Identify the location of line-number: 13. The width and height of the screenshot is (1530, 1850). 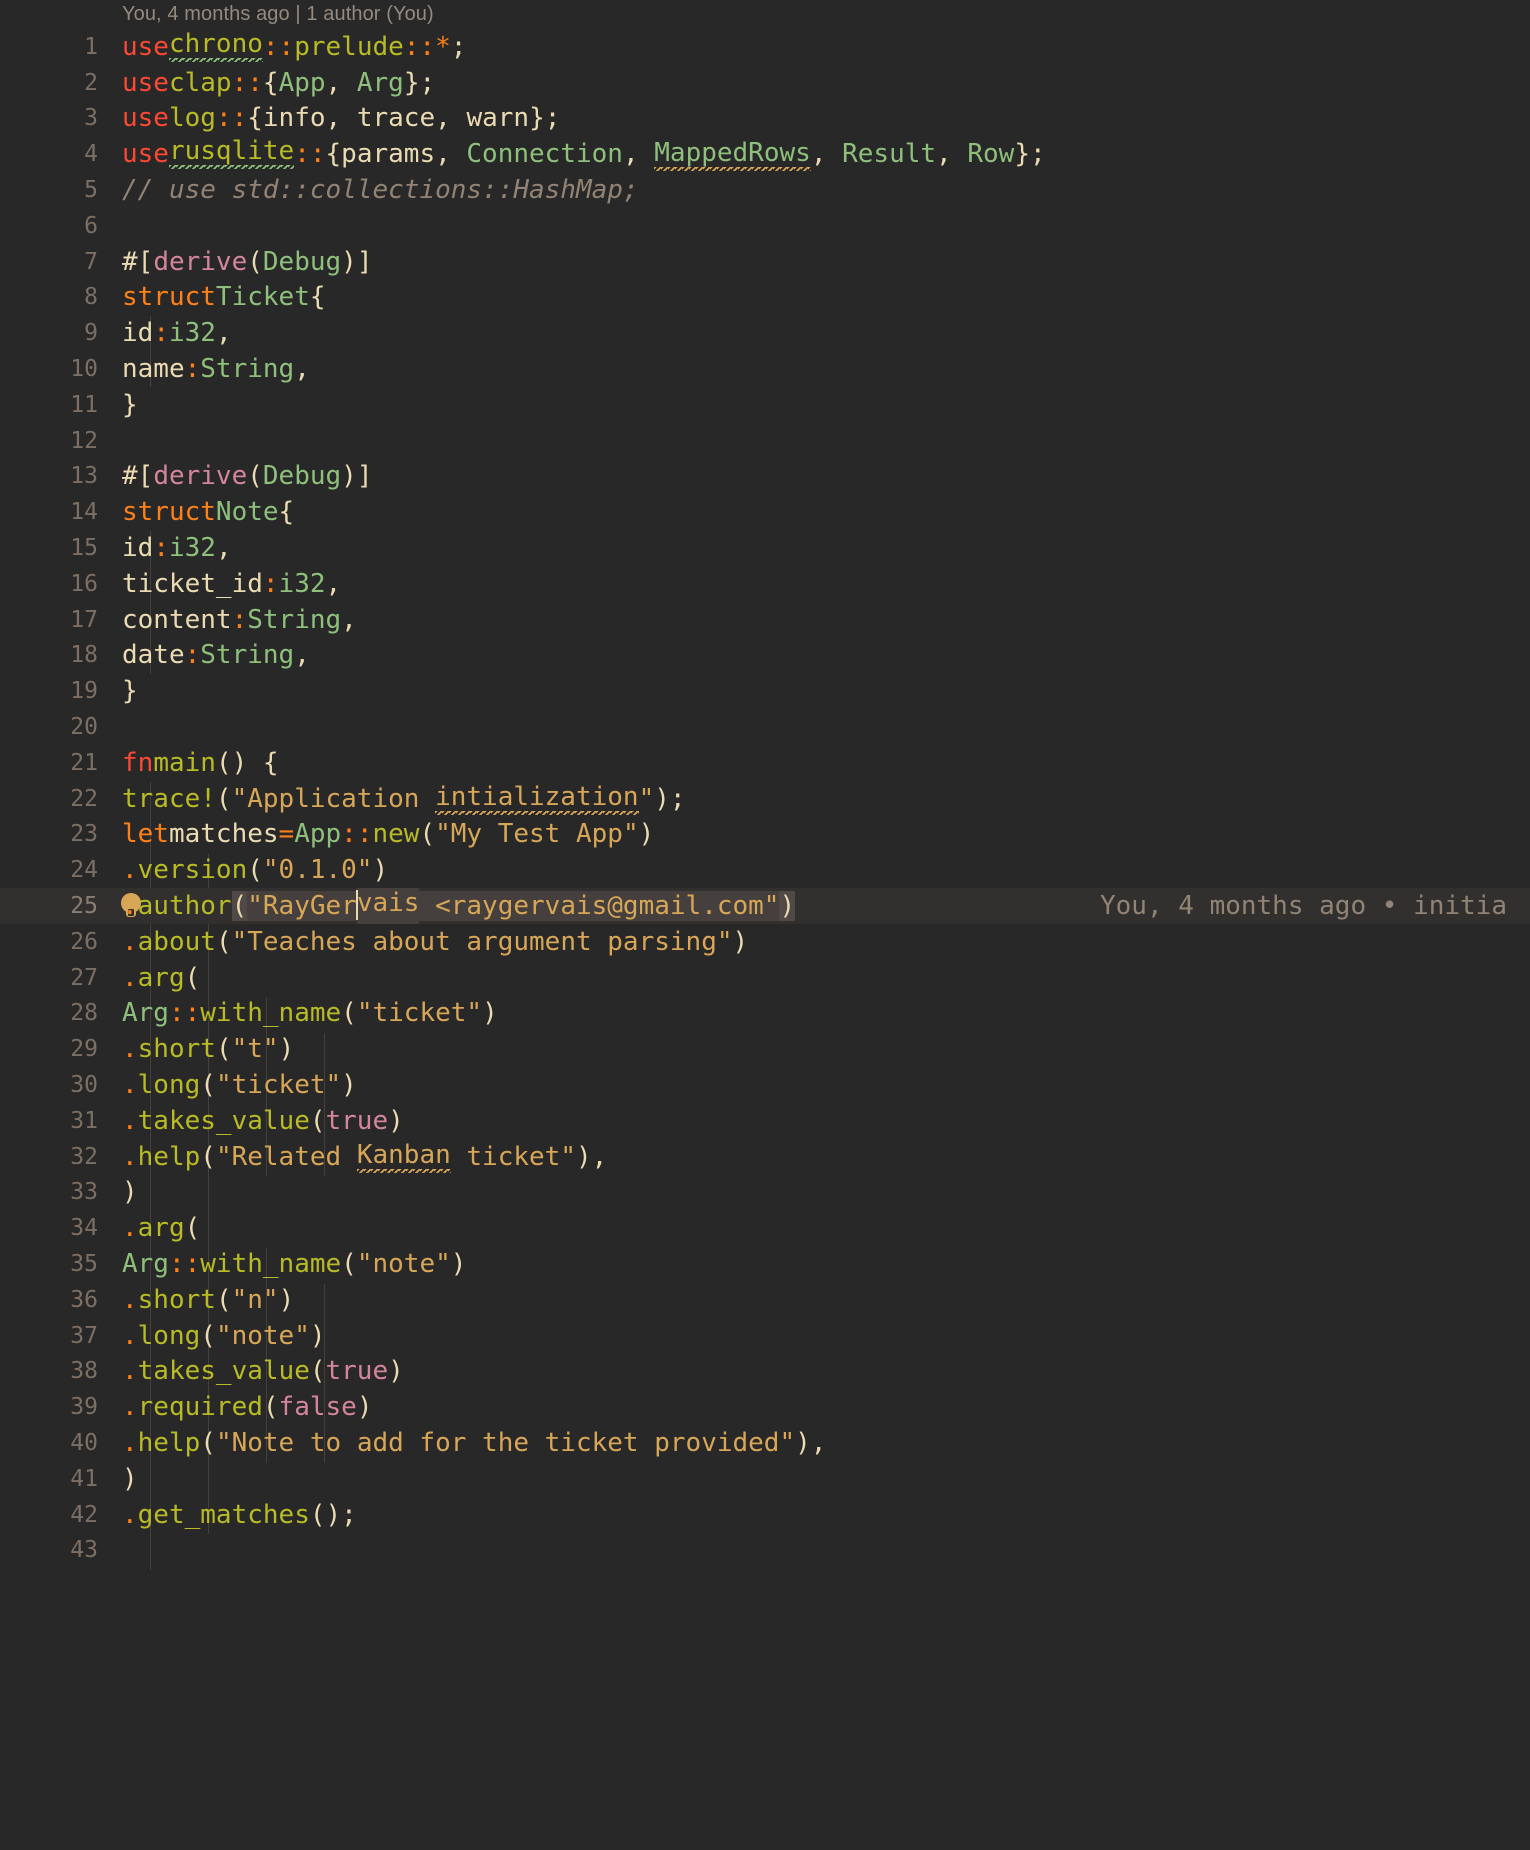
(84, 476).